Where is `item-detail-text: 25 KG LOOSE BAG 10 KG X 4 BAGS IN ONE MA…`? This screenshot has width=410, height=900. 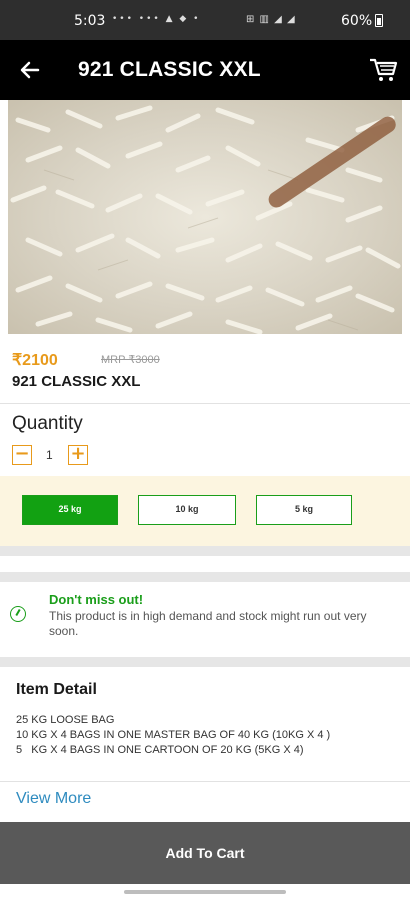 item-detail-text: 25 KG LOOSE BAG 10 KG X 4 BAGS IN ONE MA… is located at coordinates (173, 735).